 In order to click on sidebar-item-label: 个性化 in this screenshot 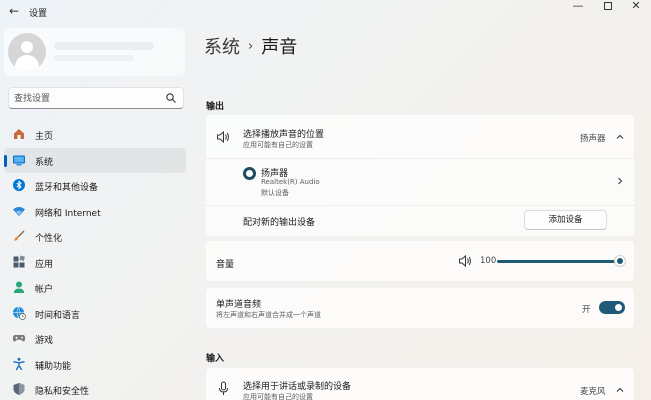, I will do `click(49, 239)`.